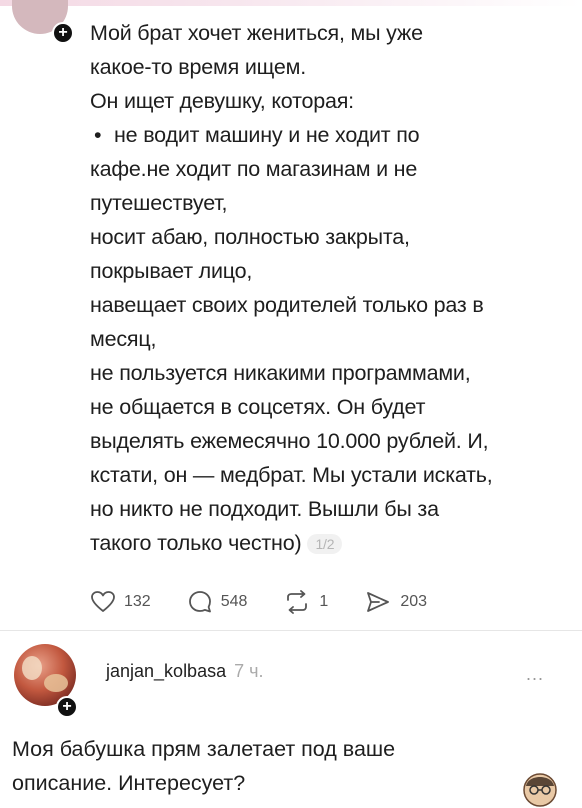  Describe the element at coordinates (217, 602) in the screenshot. I see `comment-button: 548` at that location.